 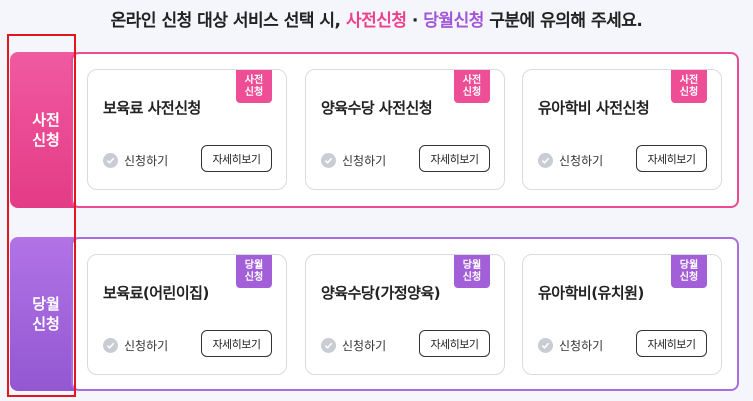 What do you see at coordinates (156, 293) in the screenshot?
I see `card-title: 보육료(어린이집)` at bounding box center [156, 293].